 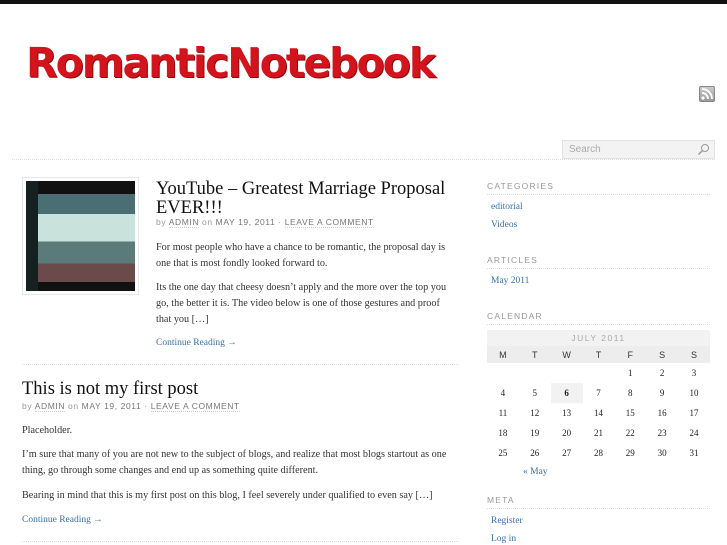 I want to click on rss-feed-icon, so click(x=707, y=94).